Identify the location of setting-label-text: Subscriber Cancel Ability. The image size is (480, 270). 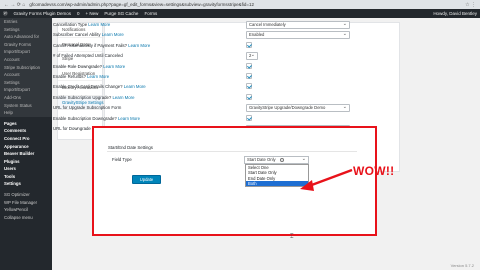
(77, 35).